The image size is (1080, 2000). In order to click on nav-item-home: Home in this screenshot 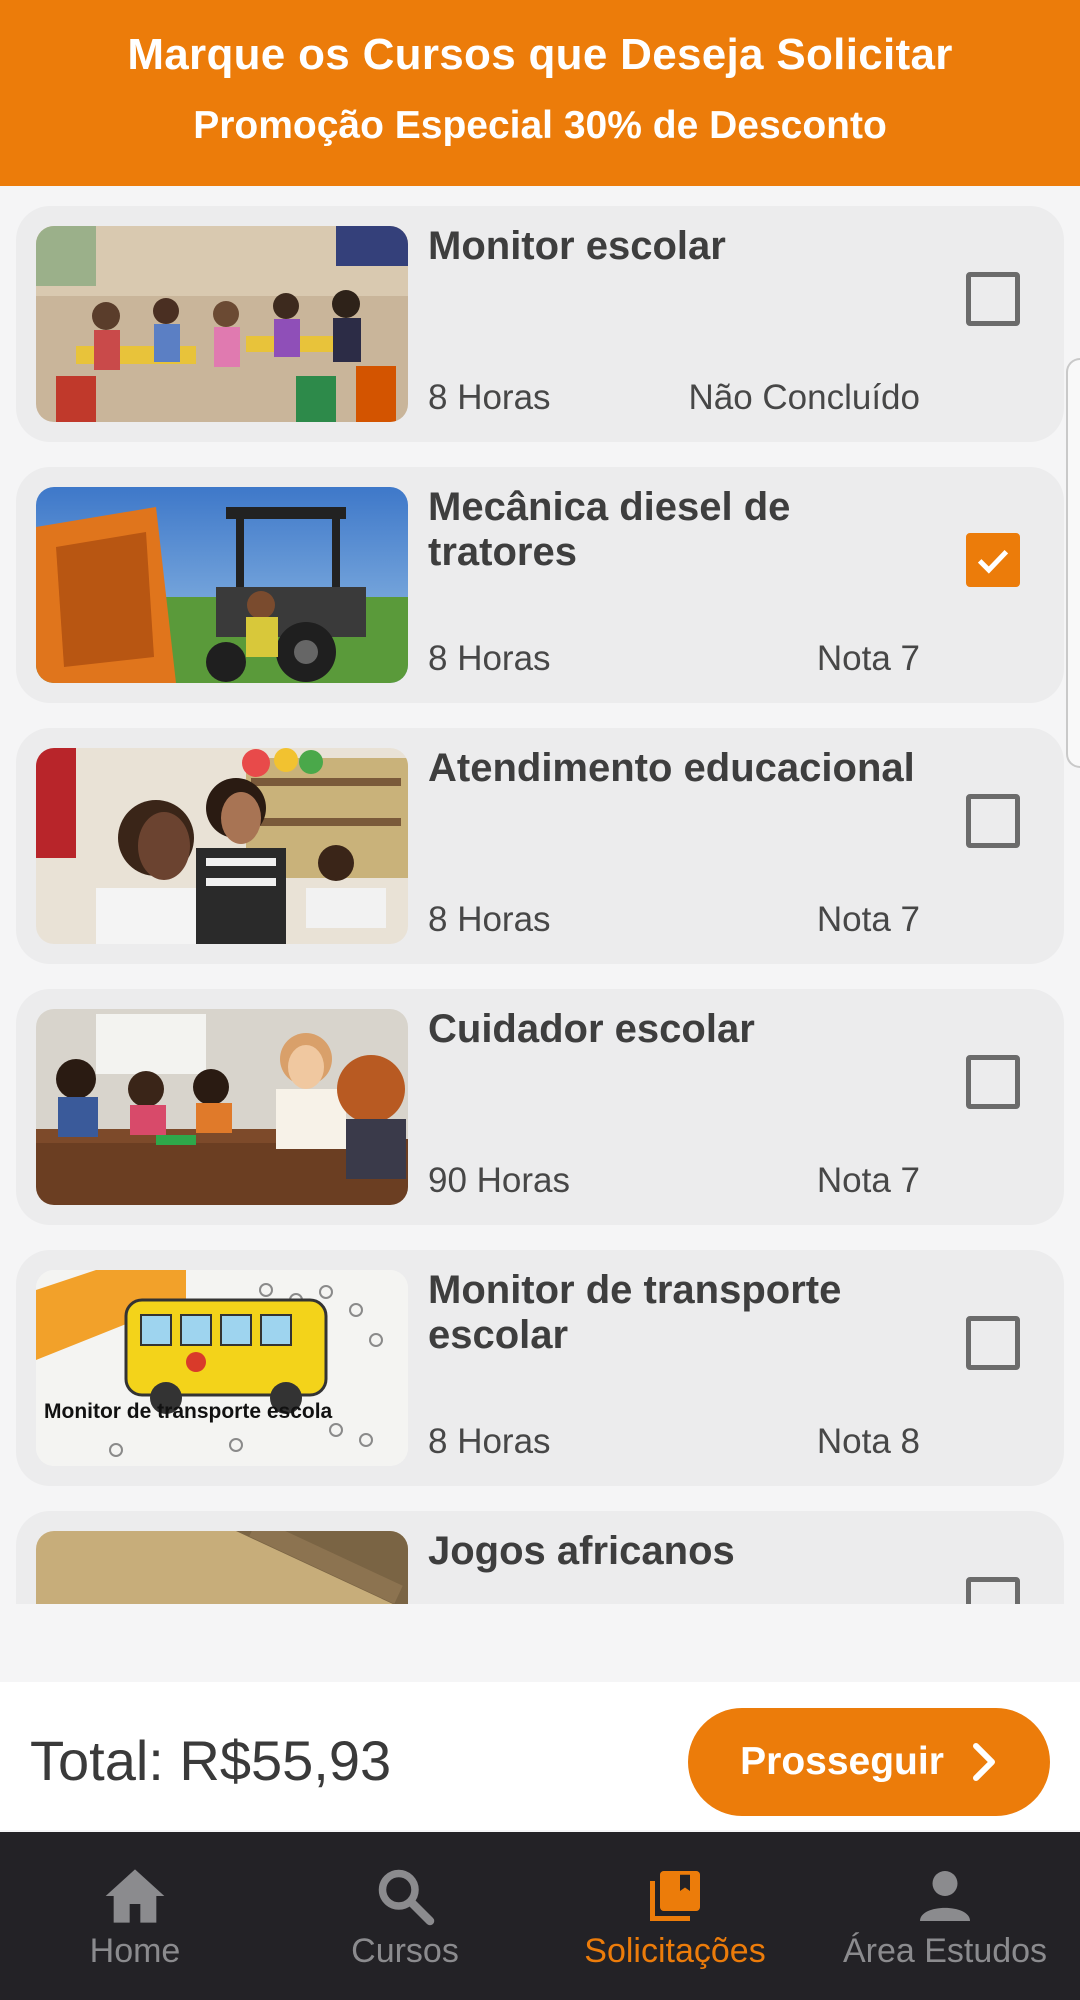, I will do `click(135, 1916)`.